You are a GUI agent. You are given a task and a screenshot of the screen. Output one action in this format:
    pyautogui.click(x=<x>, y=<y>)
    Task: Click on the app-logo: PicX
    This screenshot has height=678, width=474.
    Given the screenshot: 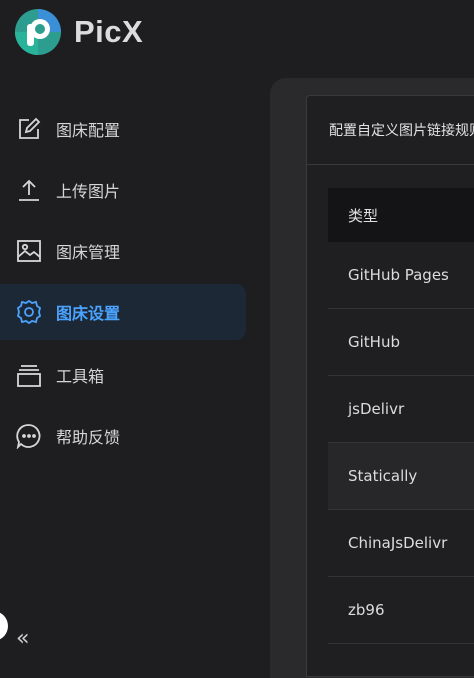 What is the action you would take?
    pyautogui.click(x=78, y=32)
    